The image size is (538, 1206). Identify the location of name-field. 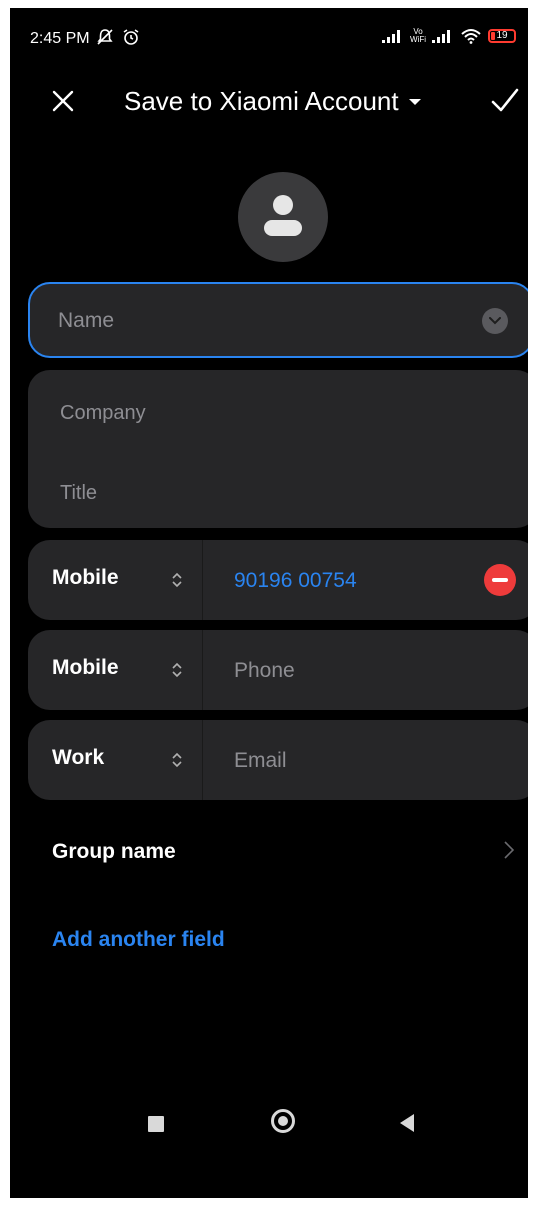
(278, 320).